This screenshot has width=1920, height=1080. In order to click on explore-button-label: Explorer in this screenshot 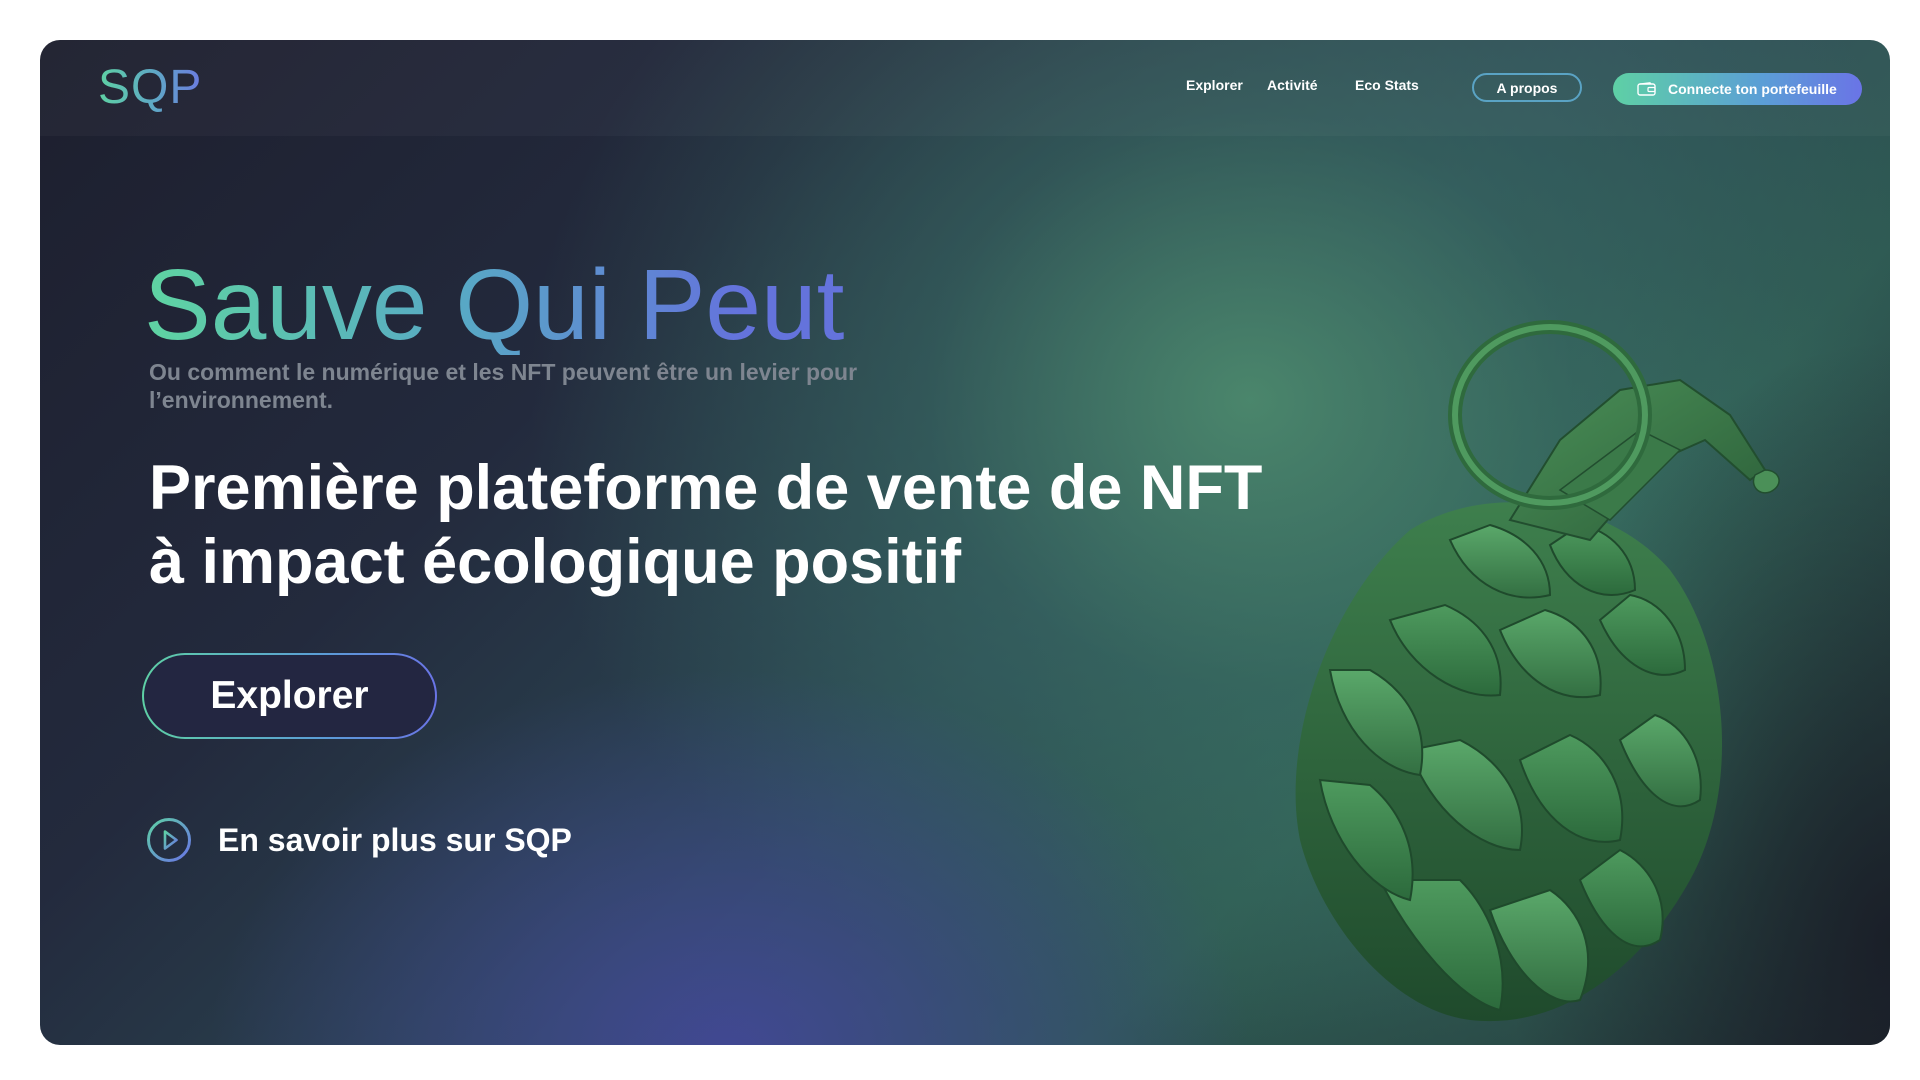, I will do `click(289, 695)`.